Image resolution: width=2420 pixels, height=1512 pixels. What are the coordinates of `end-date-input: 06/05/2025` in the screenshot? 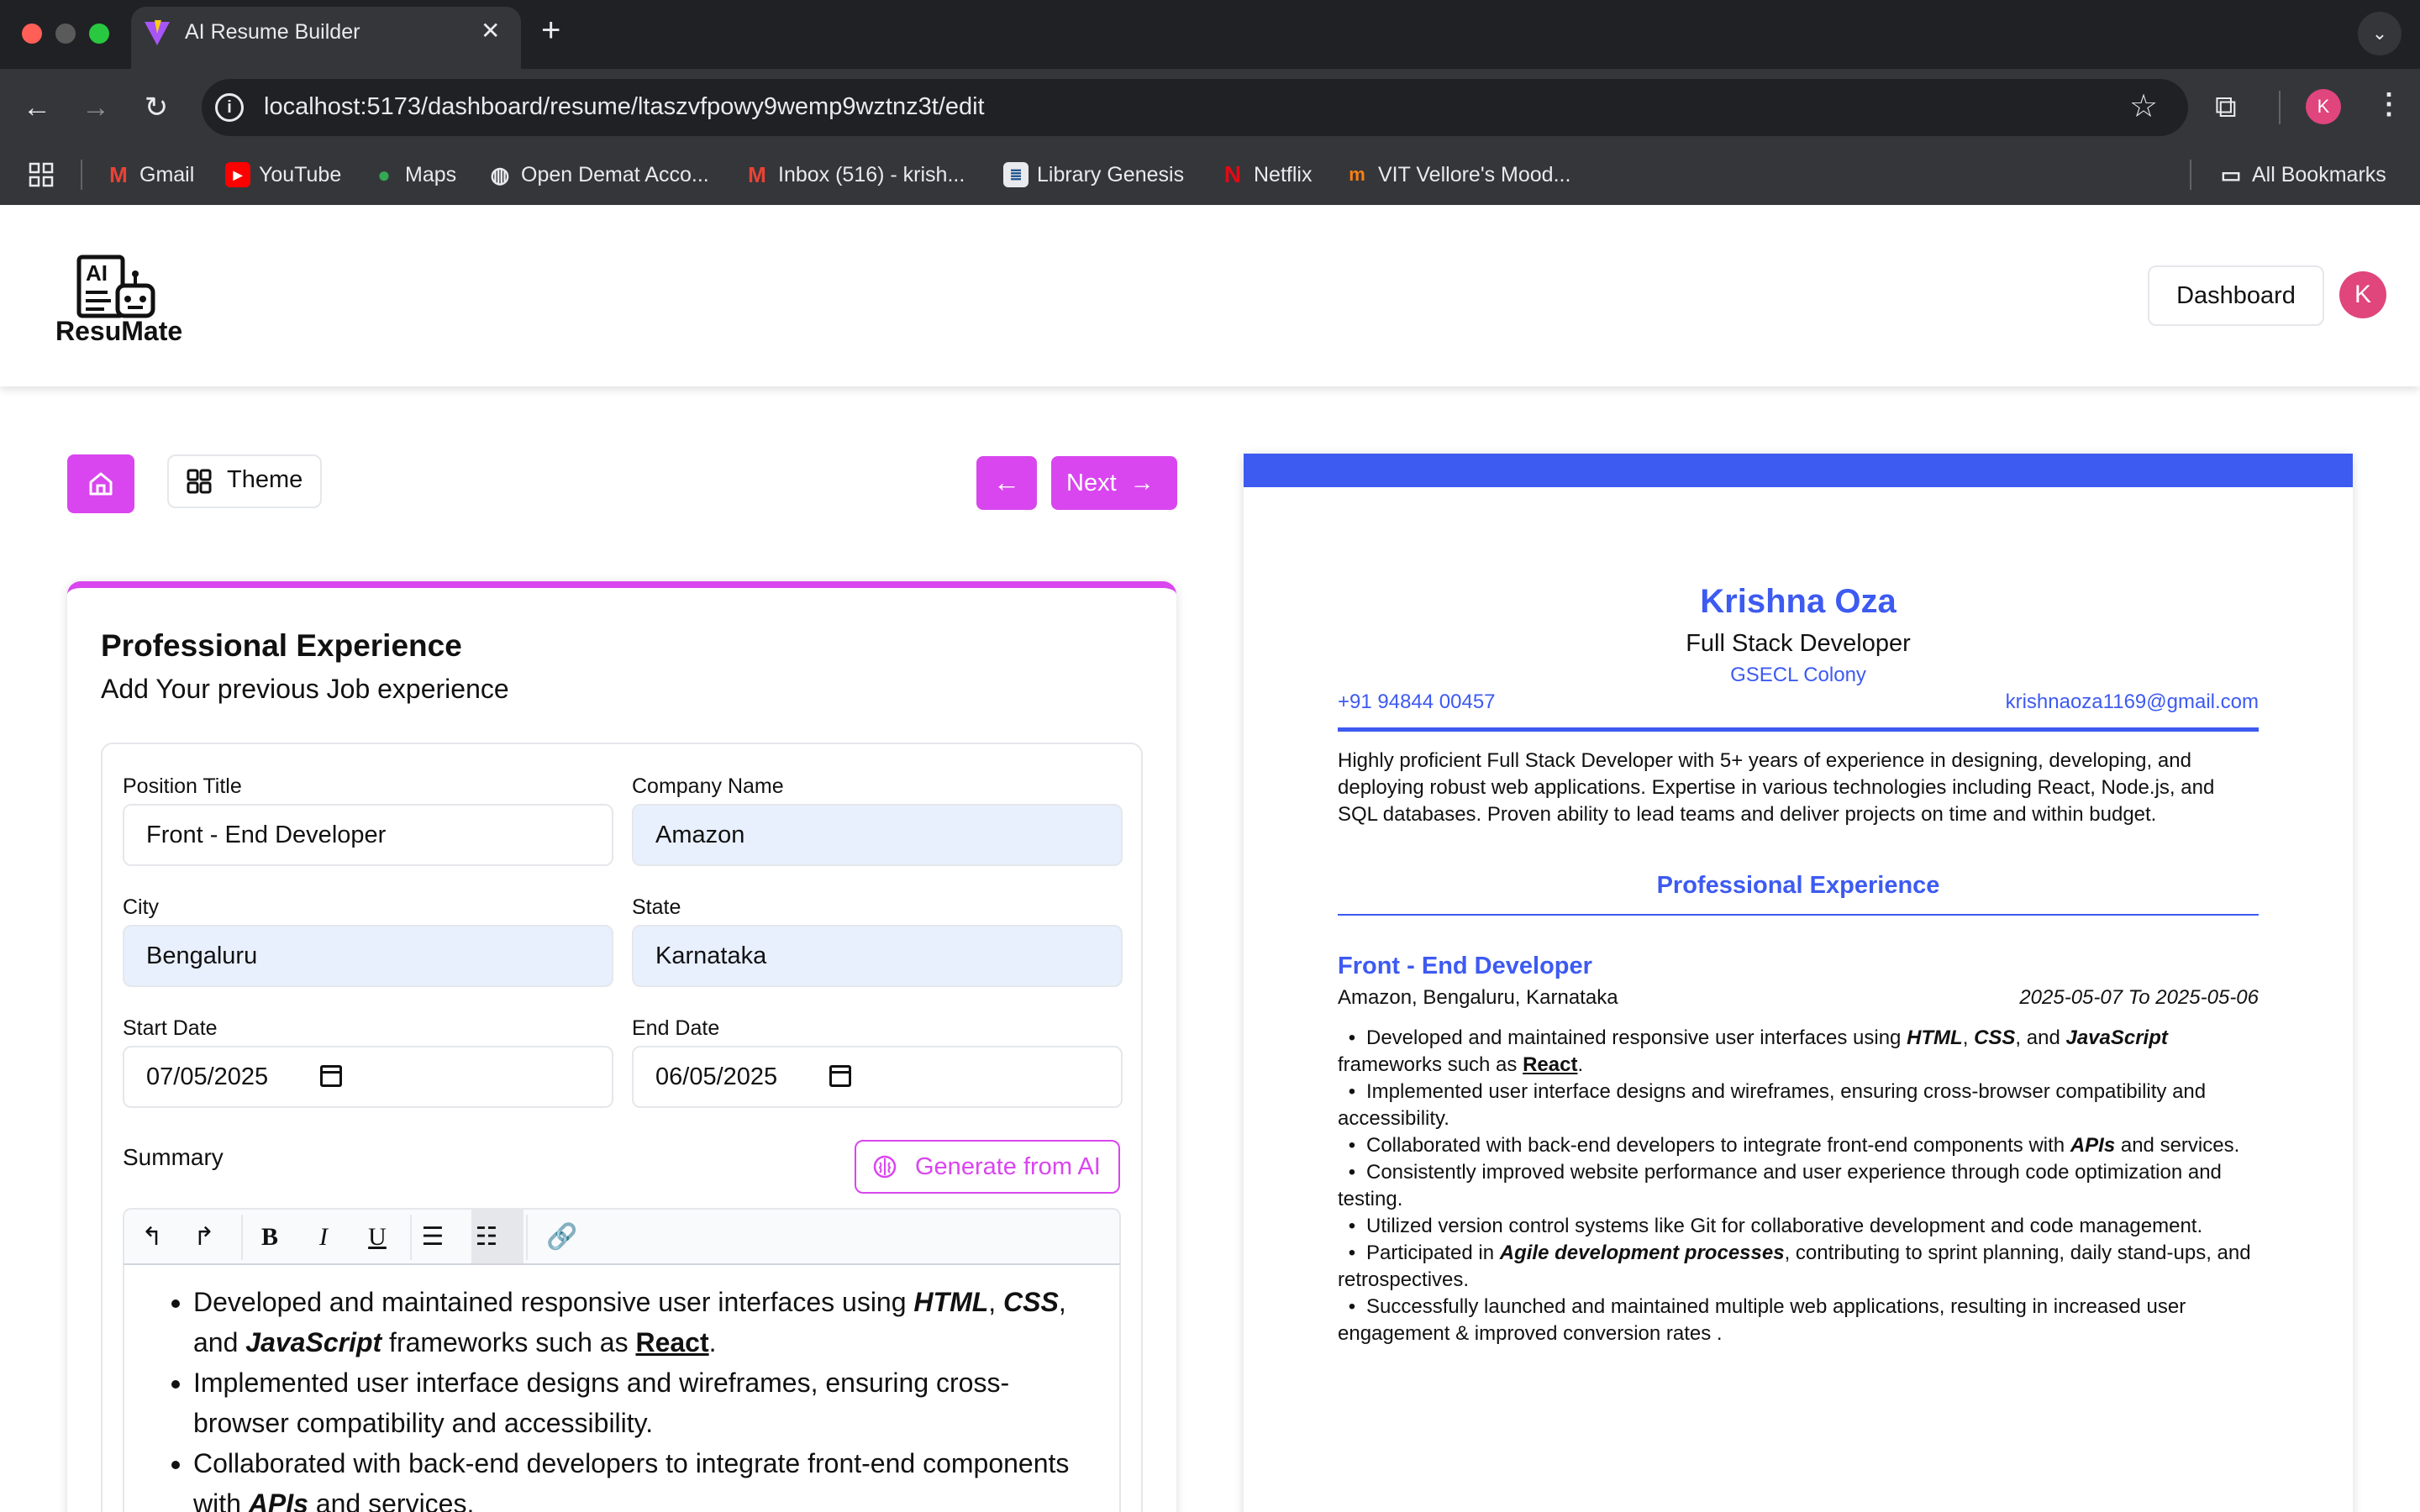 It's located at (877, 1077).